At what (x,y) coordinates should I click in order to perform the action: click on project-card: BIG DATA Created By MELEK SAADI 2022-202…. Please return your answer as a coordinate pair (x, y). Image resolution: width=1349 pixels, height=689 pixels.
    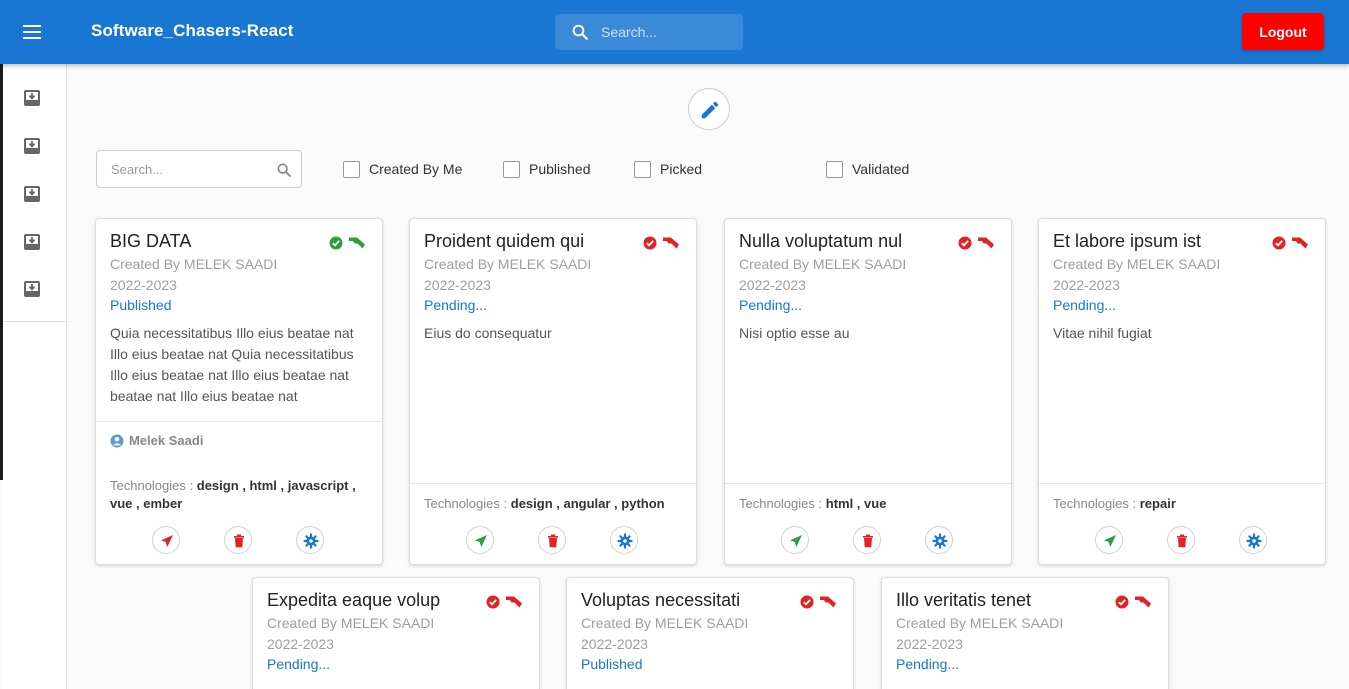
    Looking at the image, I should click on (239, 391).